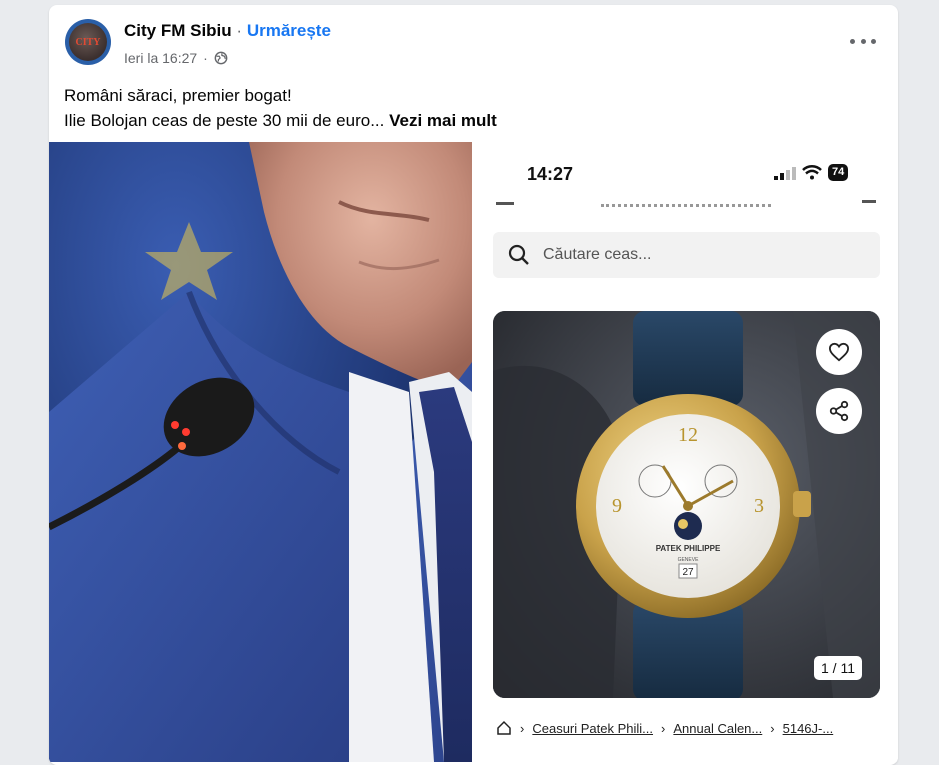  I want to click on watch-strap-top, so click(688, 358).